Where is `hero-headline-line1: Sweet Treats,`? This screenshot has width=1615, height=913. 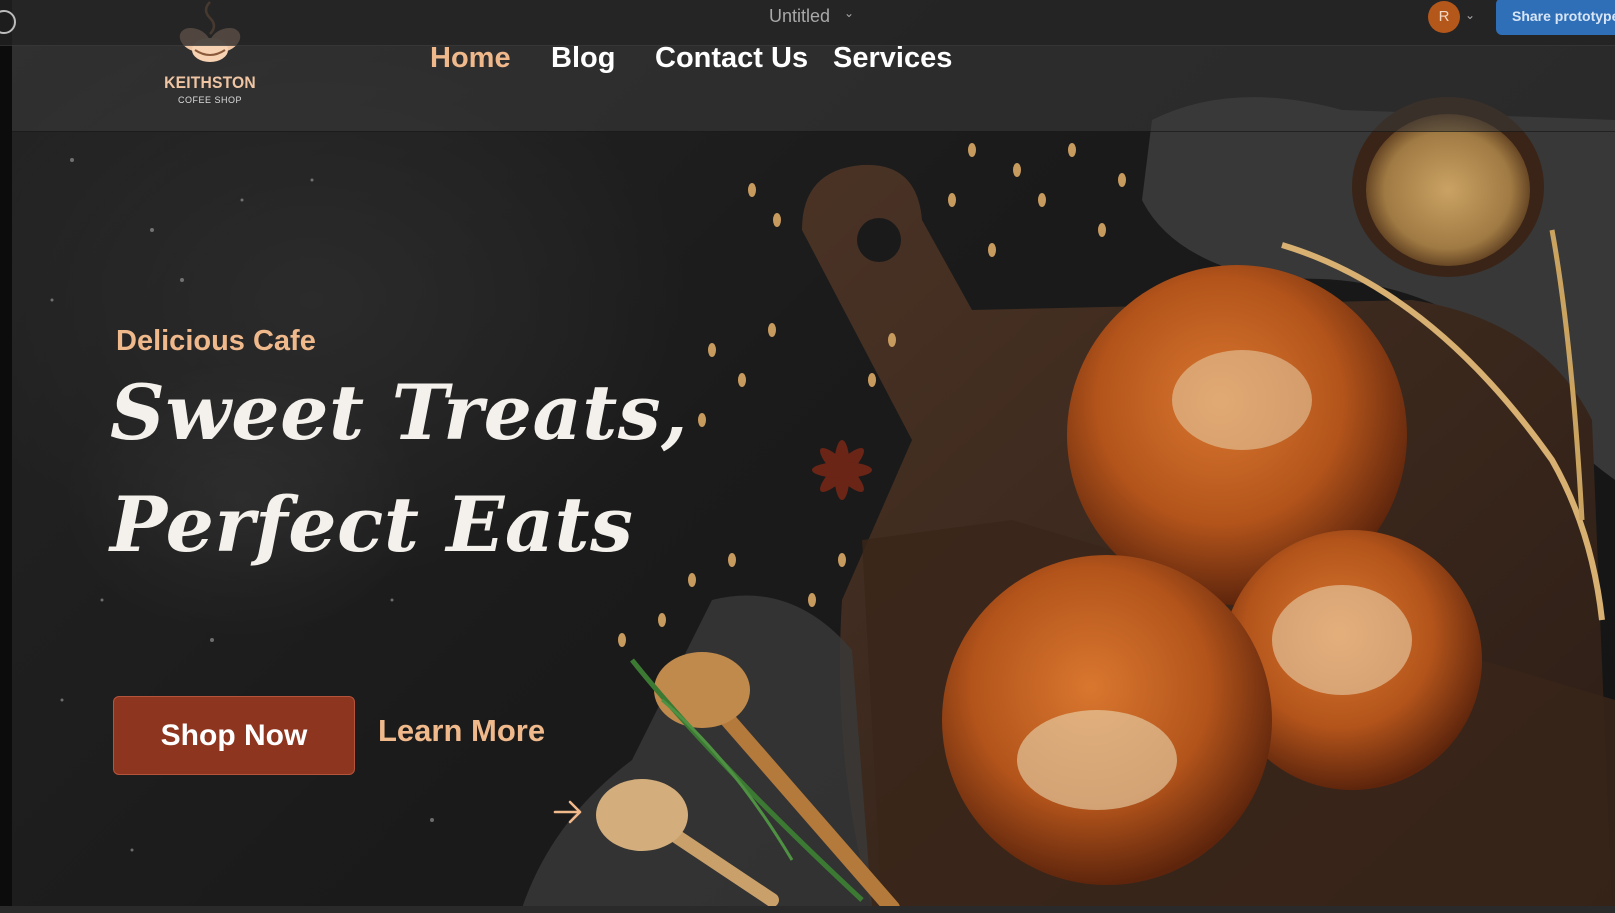 hero-headline-line1: Sweet Treats, is located at coordinates (399, 412).